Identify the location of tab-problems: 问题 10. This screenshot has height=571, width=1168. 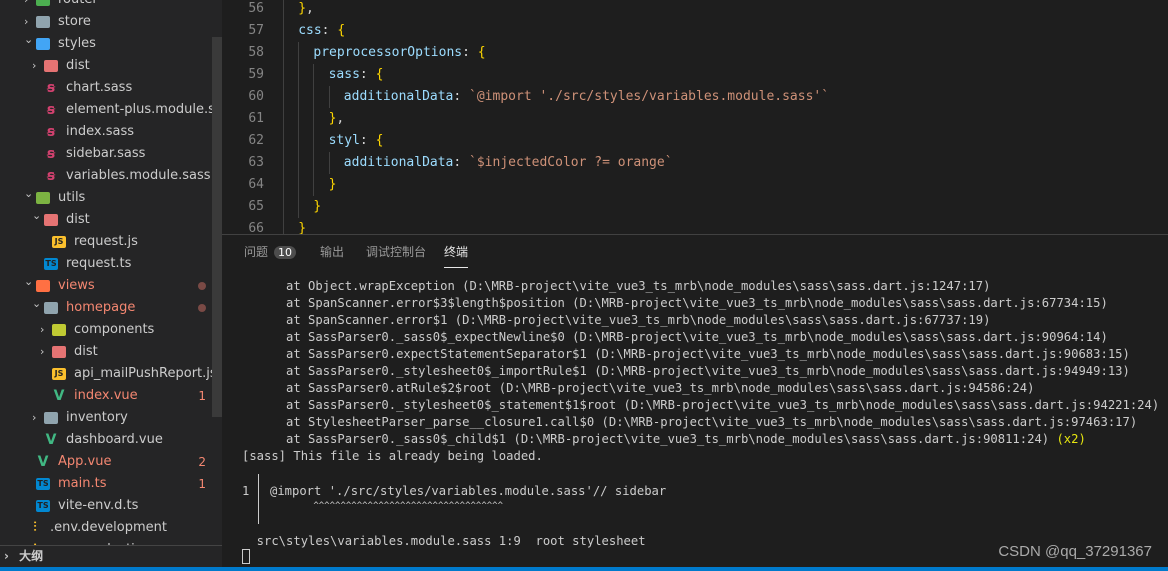
(270, 251).